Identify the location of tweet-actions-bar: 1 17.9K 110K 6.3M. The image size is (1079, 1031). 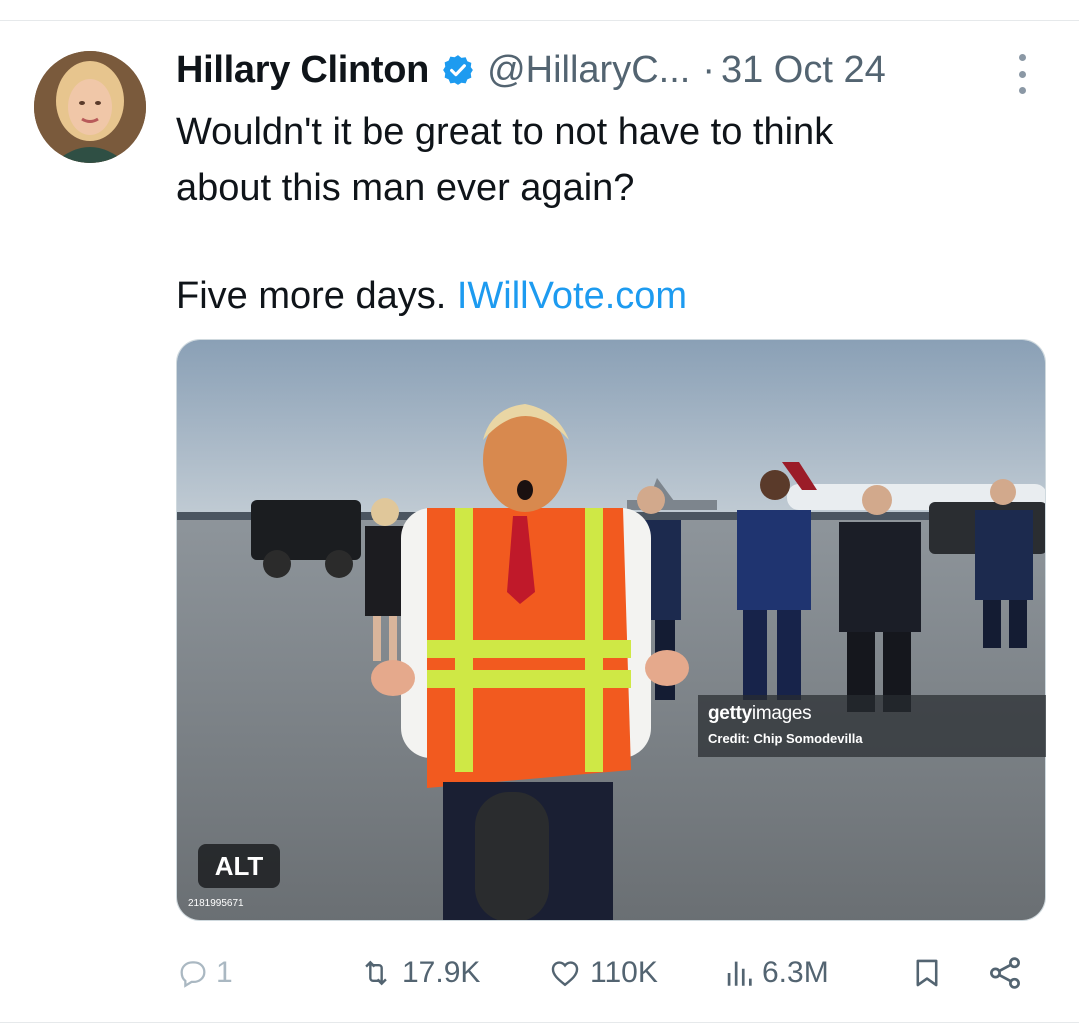
(606, 973).